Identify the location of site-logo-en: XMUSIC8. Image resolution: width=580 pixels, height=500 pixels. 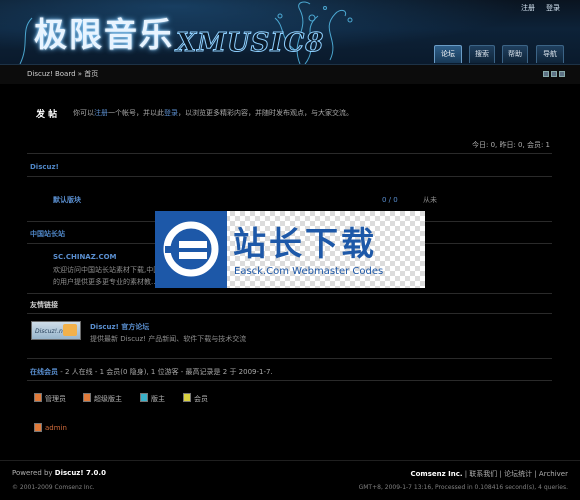
(250, 43).